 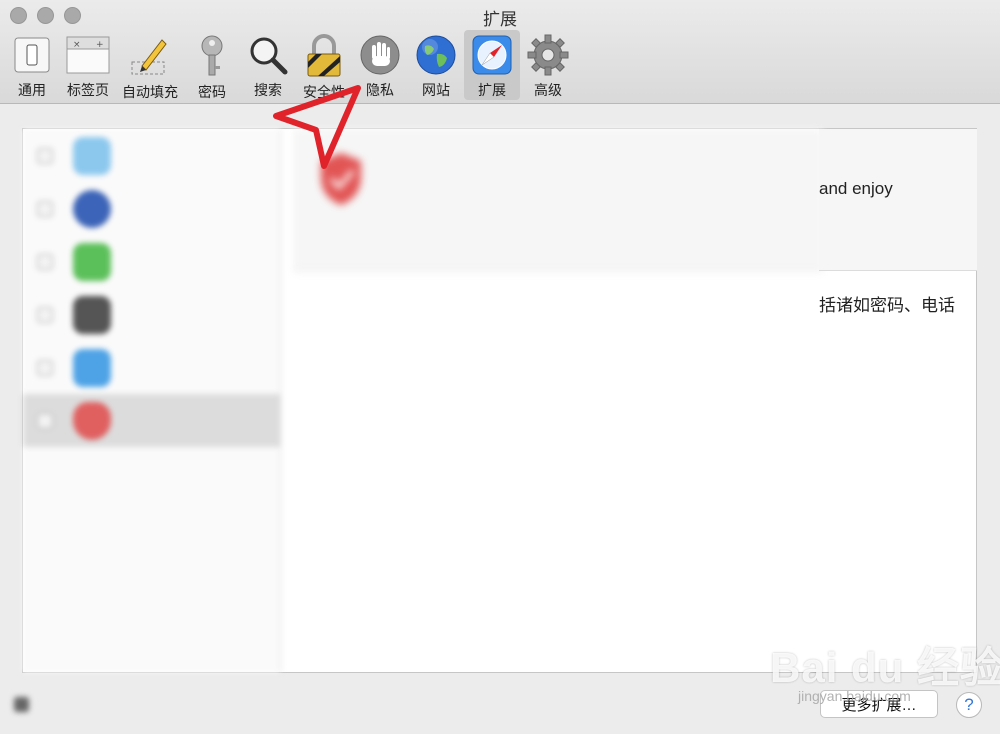 I want to click on gear-icon, so click(x=548, y=55).